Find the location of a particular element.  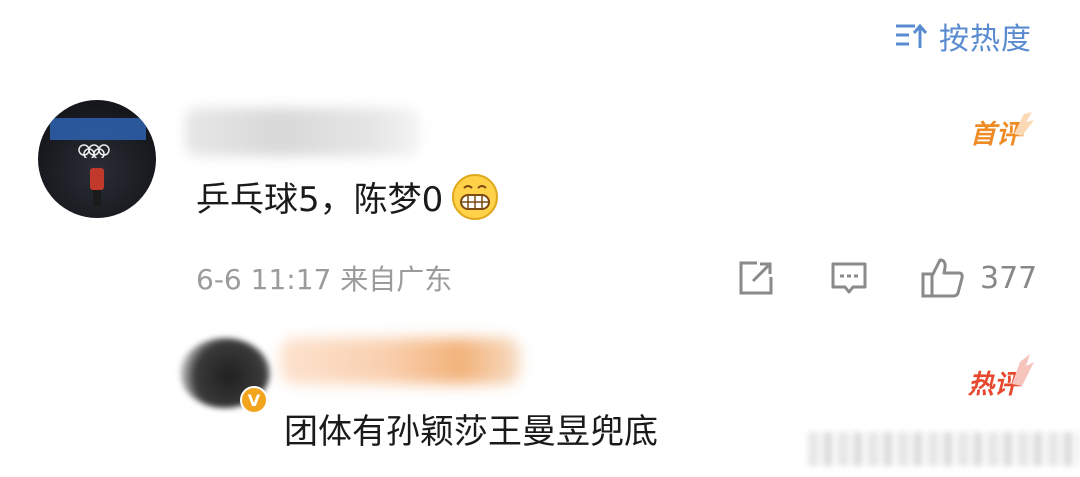

reply-button is located at coordinates (849, 278).